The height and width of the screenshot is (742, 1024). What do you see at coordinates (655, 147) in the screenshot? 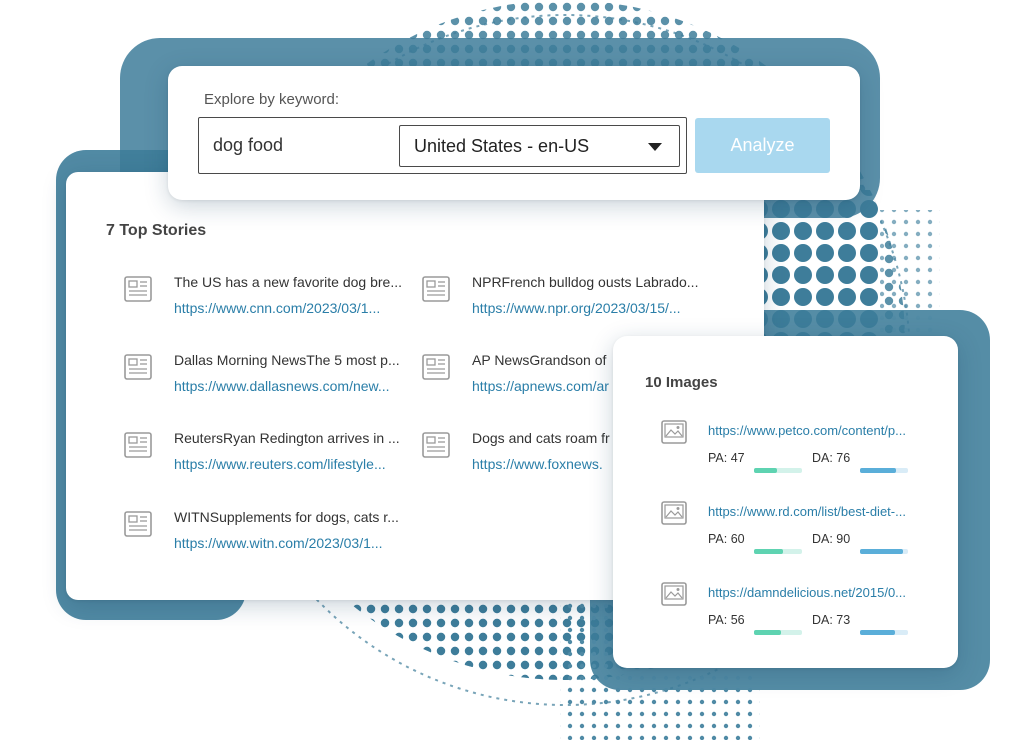
I see `caret-down-icon` at bounding box center [655, 147].